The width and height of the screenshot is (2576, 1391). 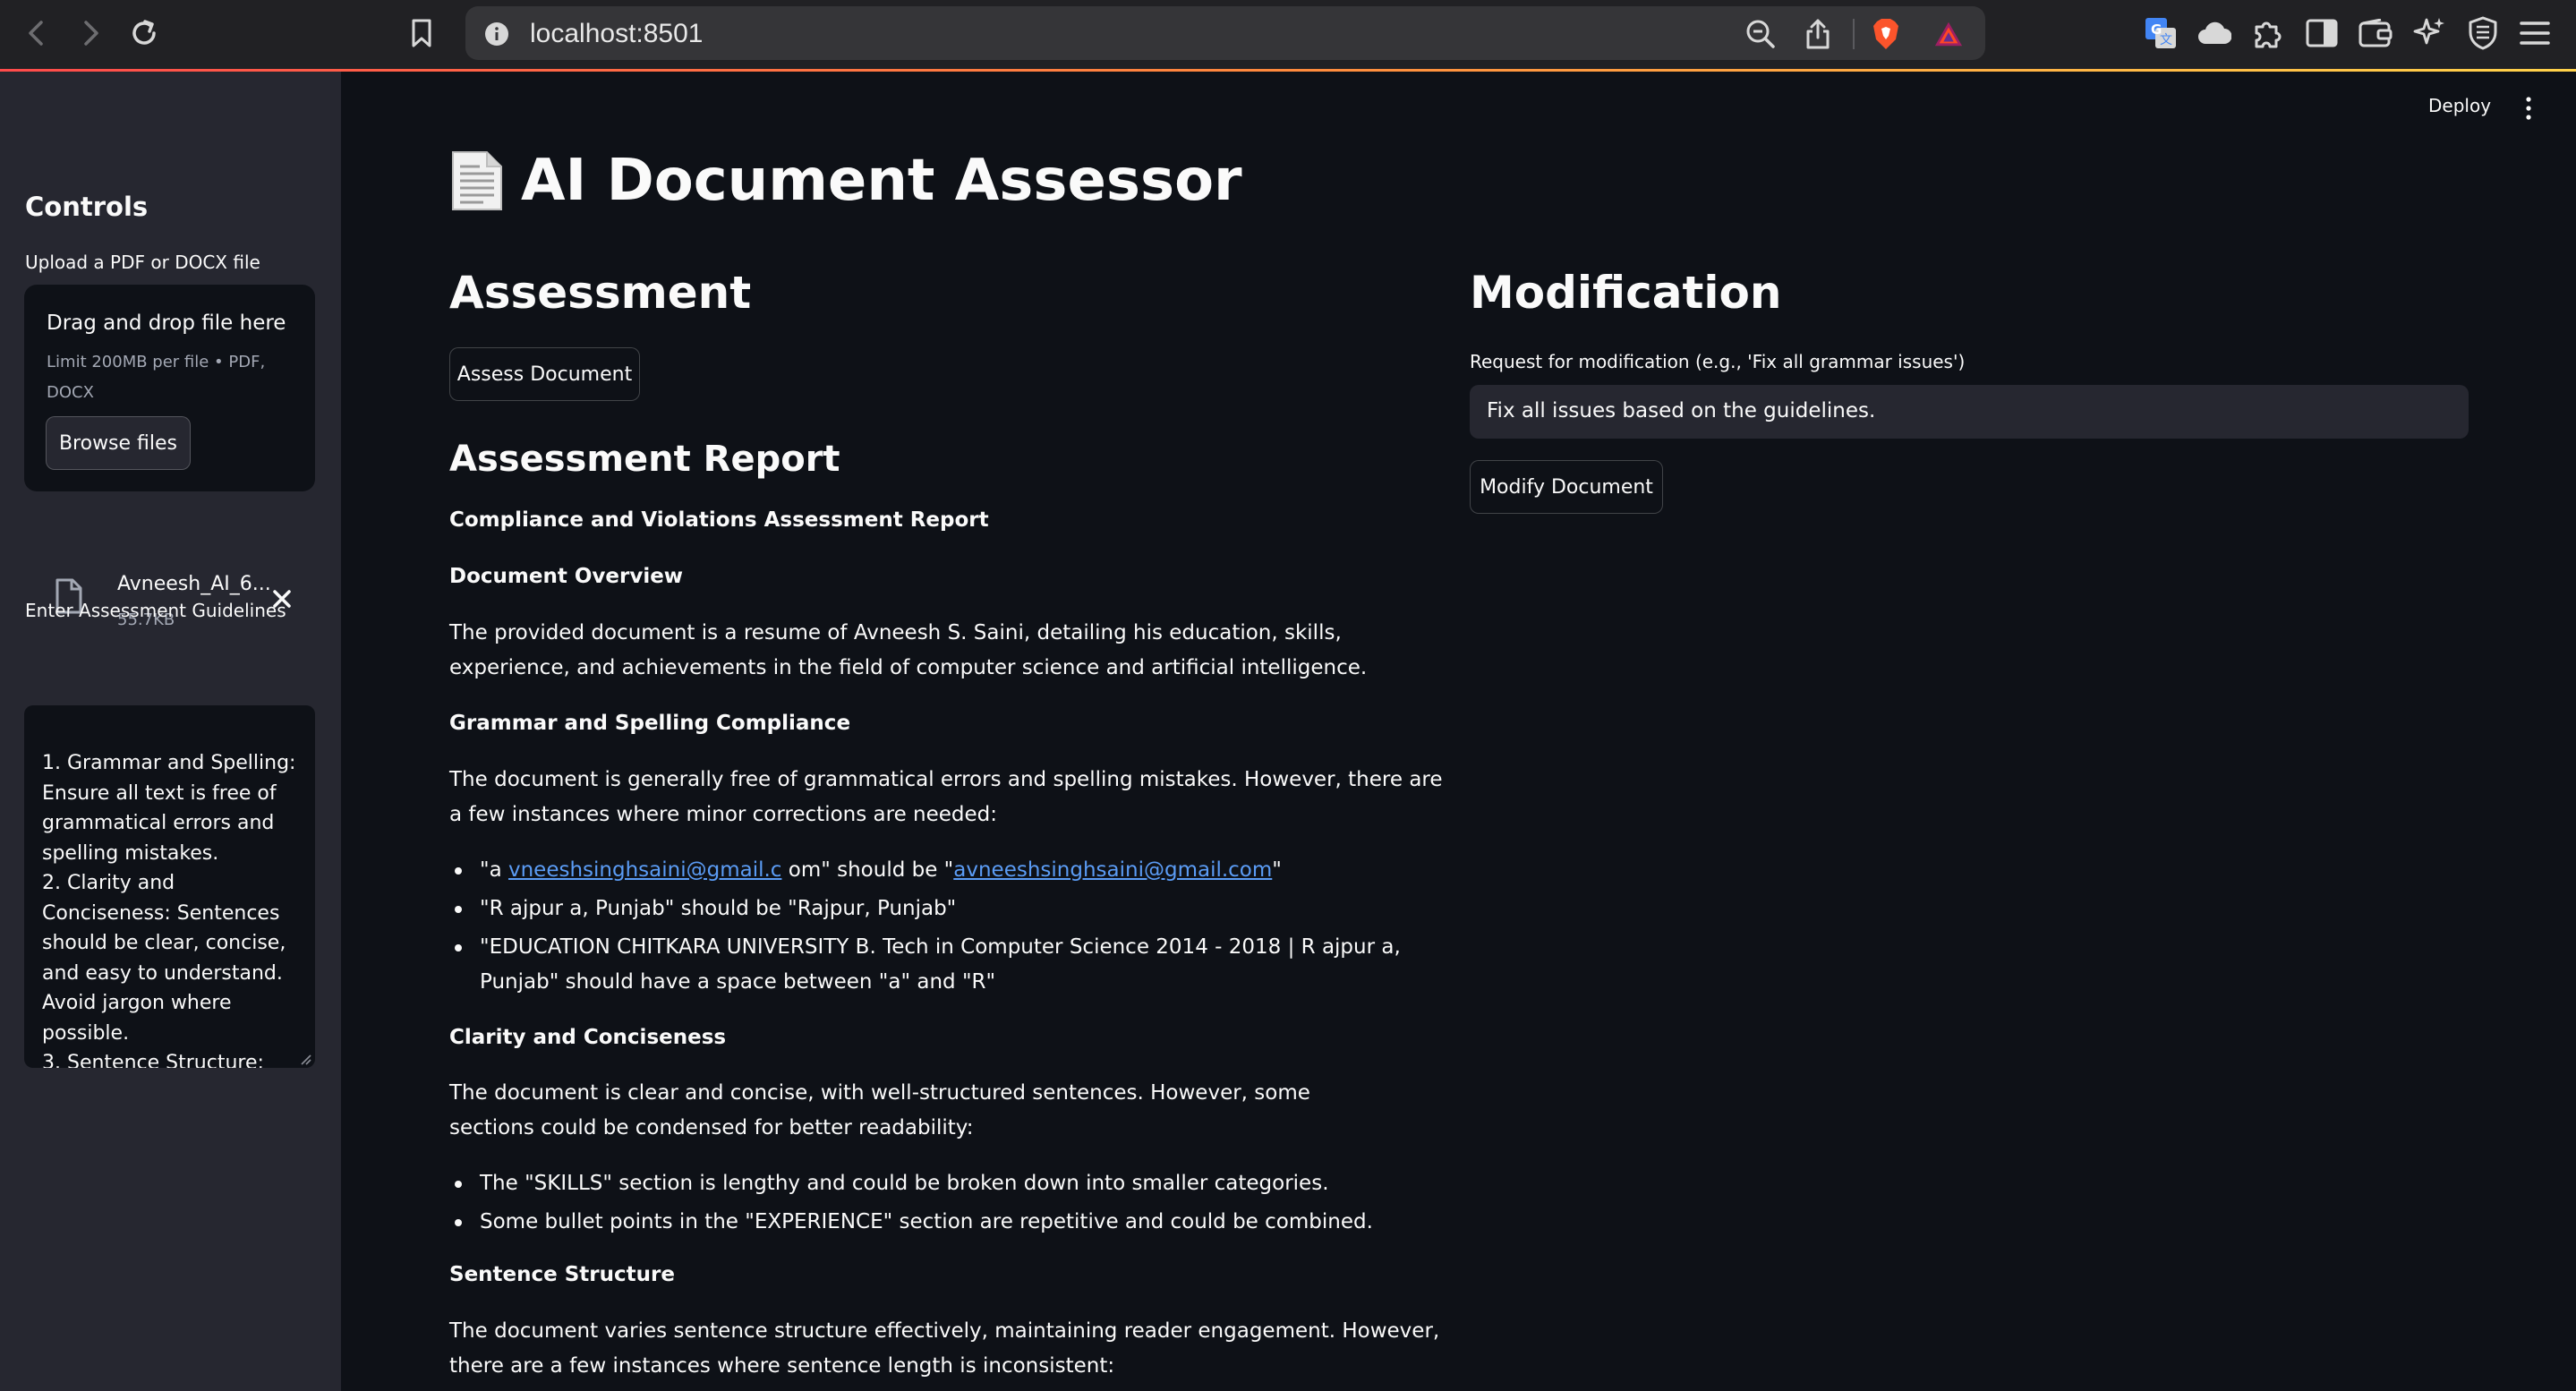 I want to click on document-icon, so click(x=477, y=180).